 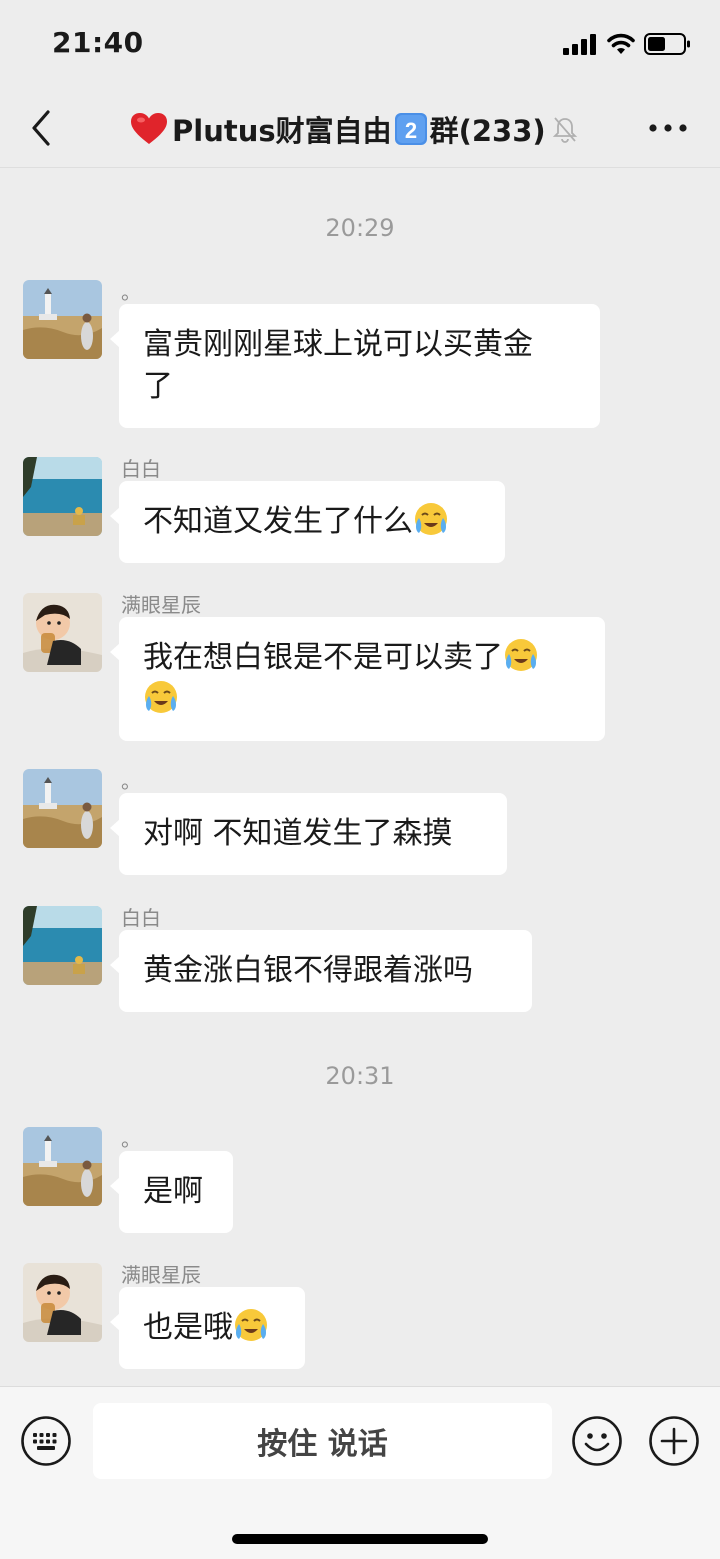 What do you see at coordinates (338, 344) in the screenshot?
I see `message-text-line: 富贵刚刚星球上说可以买黄金` at bounding box center [338, 344].